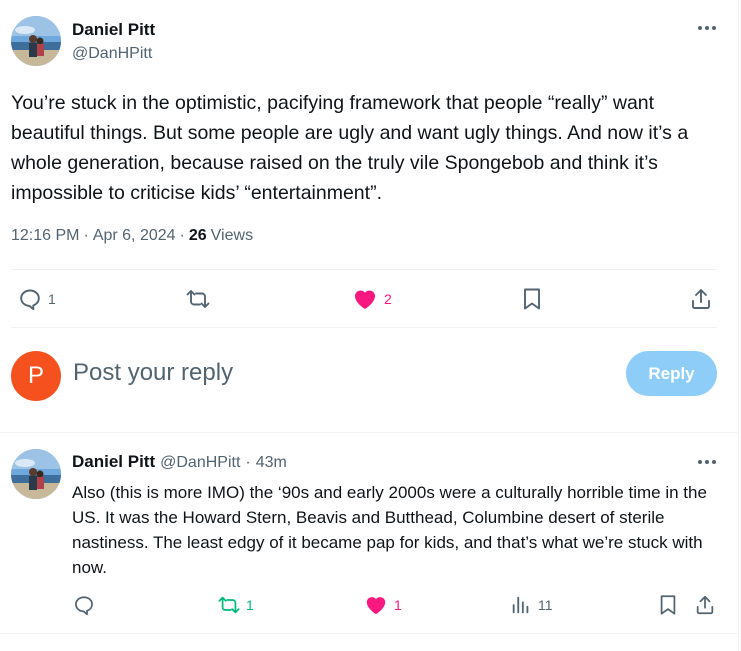 The width and height of the screenshot is (741, 651). What do you see at coordinates (197, 235) in the screenshot?
I see `views-count: 26` at bounding box center [197, 235].